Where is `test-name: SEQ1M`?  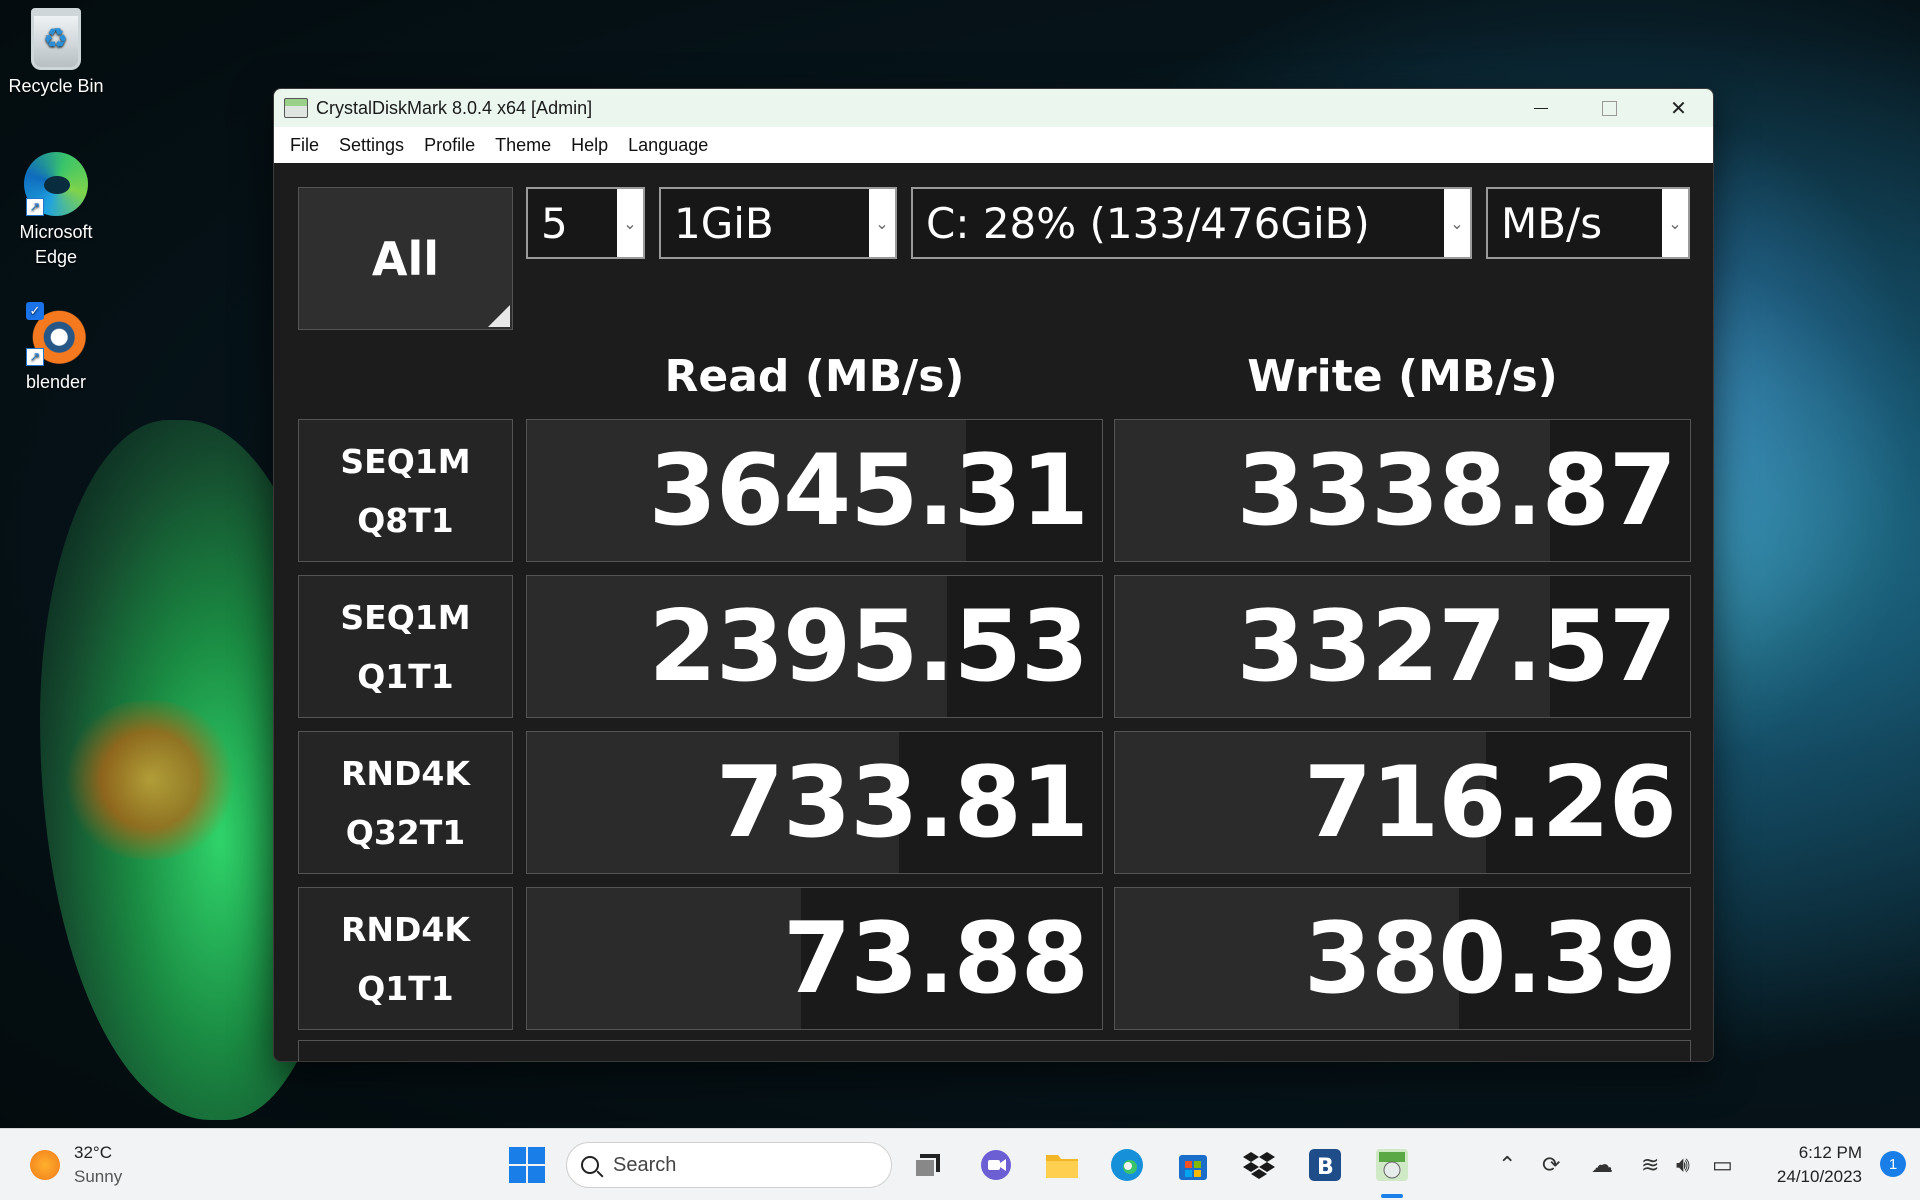
test-name: SEQ1M is located at coordinates (405, 617).